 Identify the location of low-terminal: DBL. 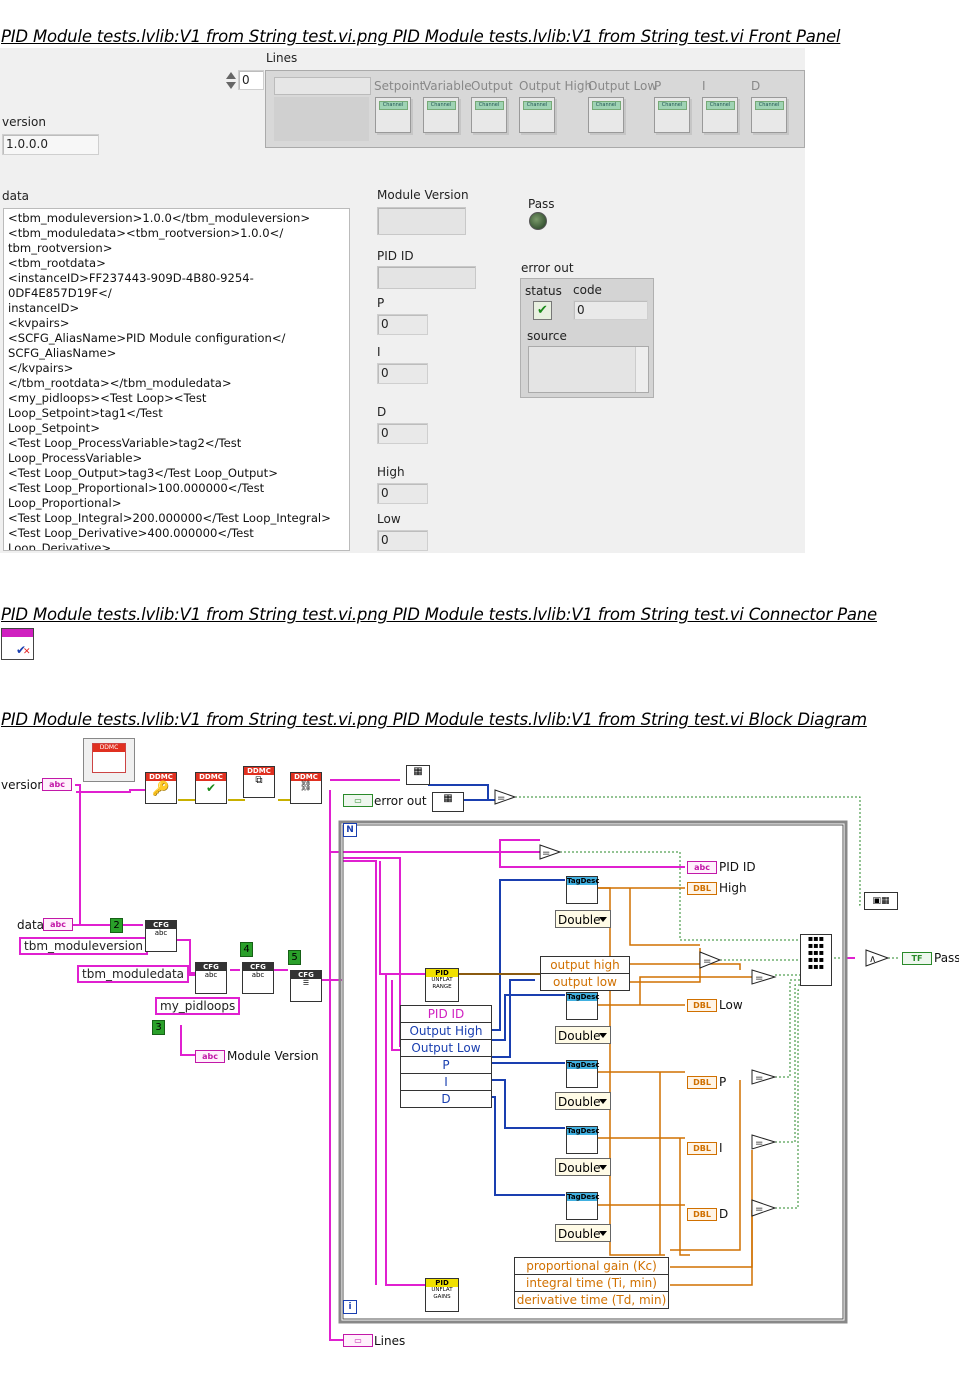
(702, 1005).